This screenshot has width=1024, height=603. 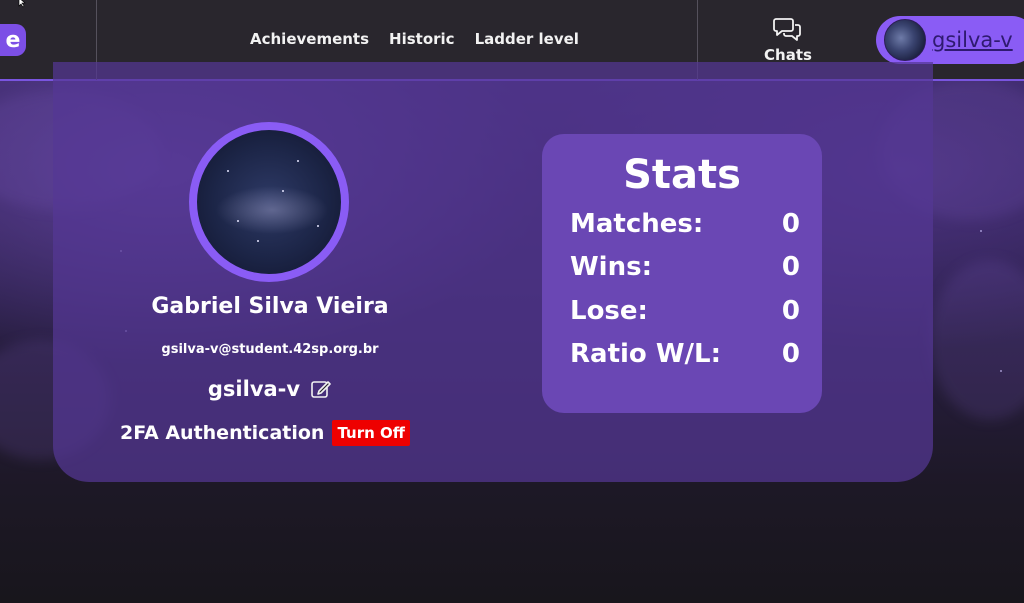 I want to click on mouse-cursor-icon, so click(x=22, y=4).